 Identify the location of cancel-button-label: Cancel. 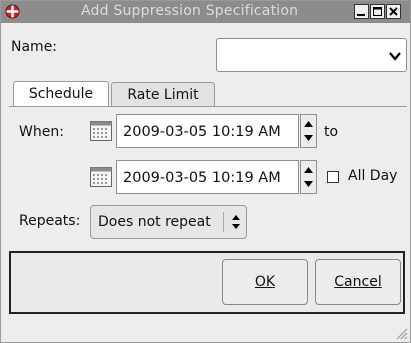
(358, 282).